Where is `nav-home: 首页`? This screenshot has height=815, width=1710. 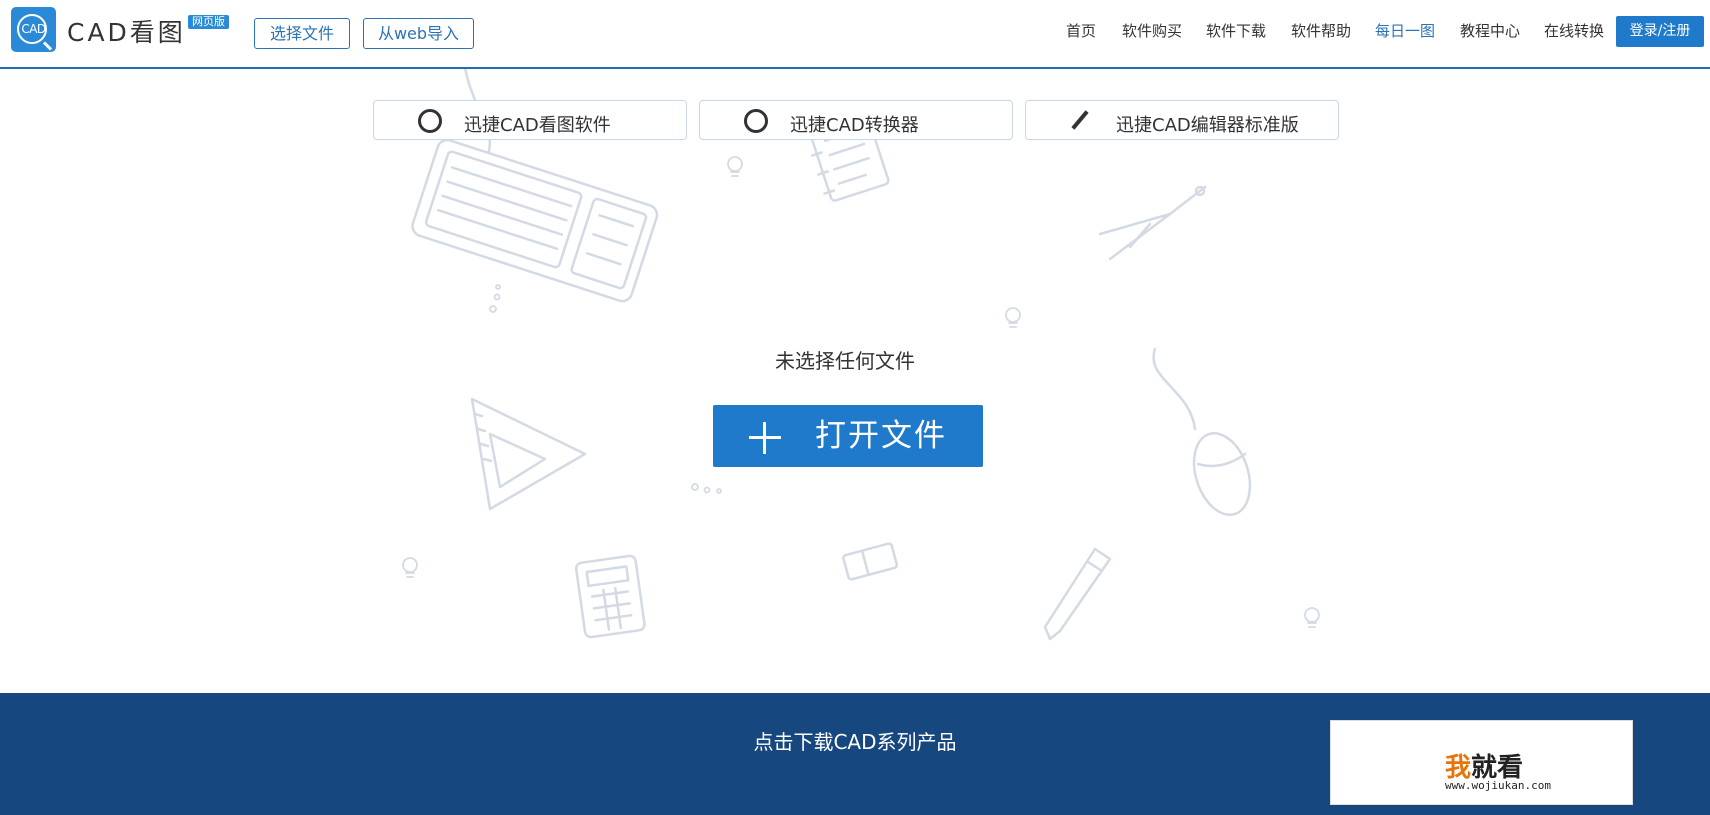 nav-home: 首页 is located at coordinates (1081, 31).